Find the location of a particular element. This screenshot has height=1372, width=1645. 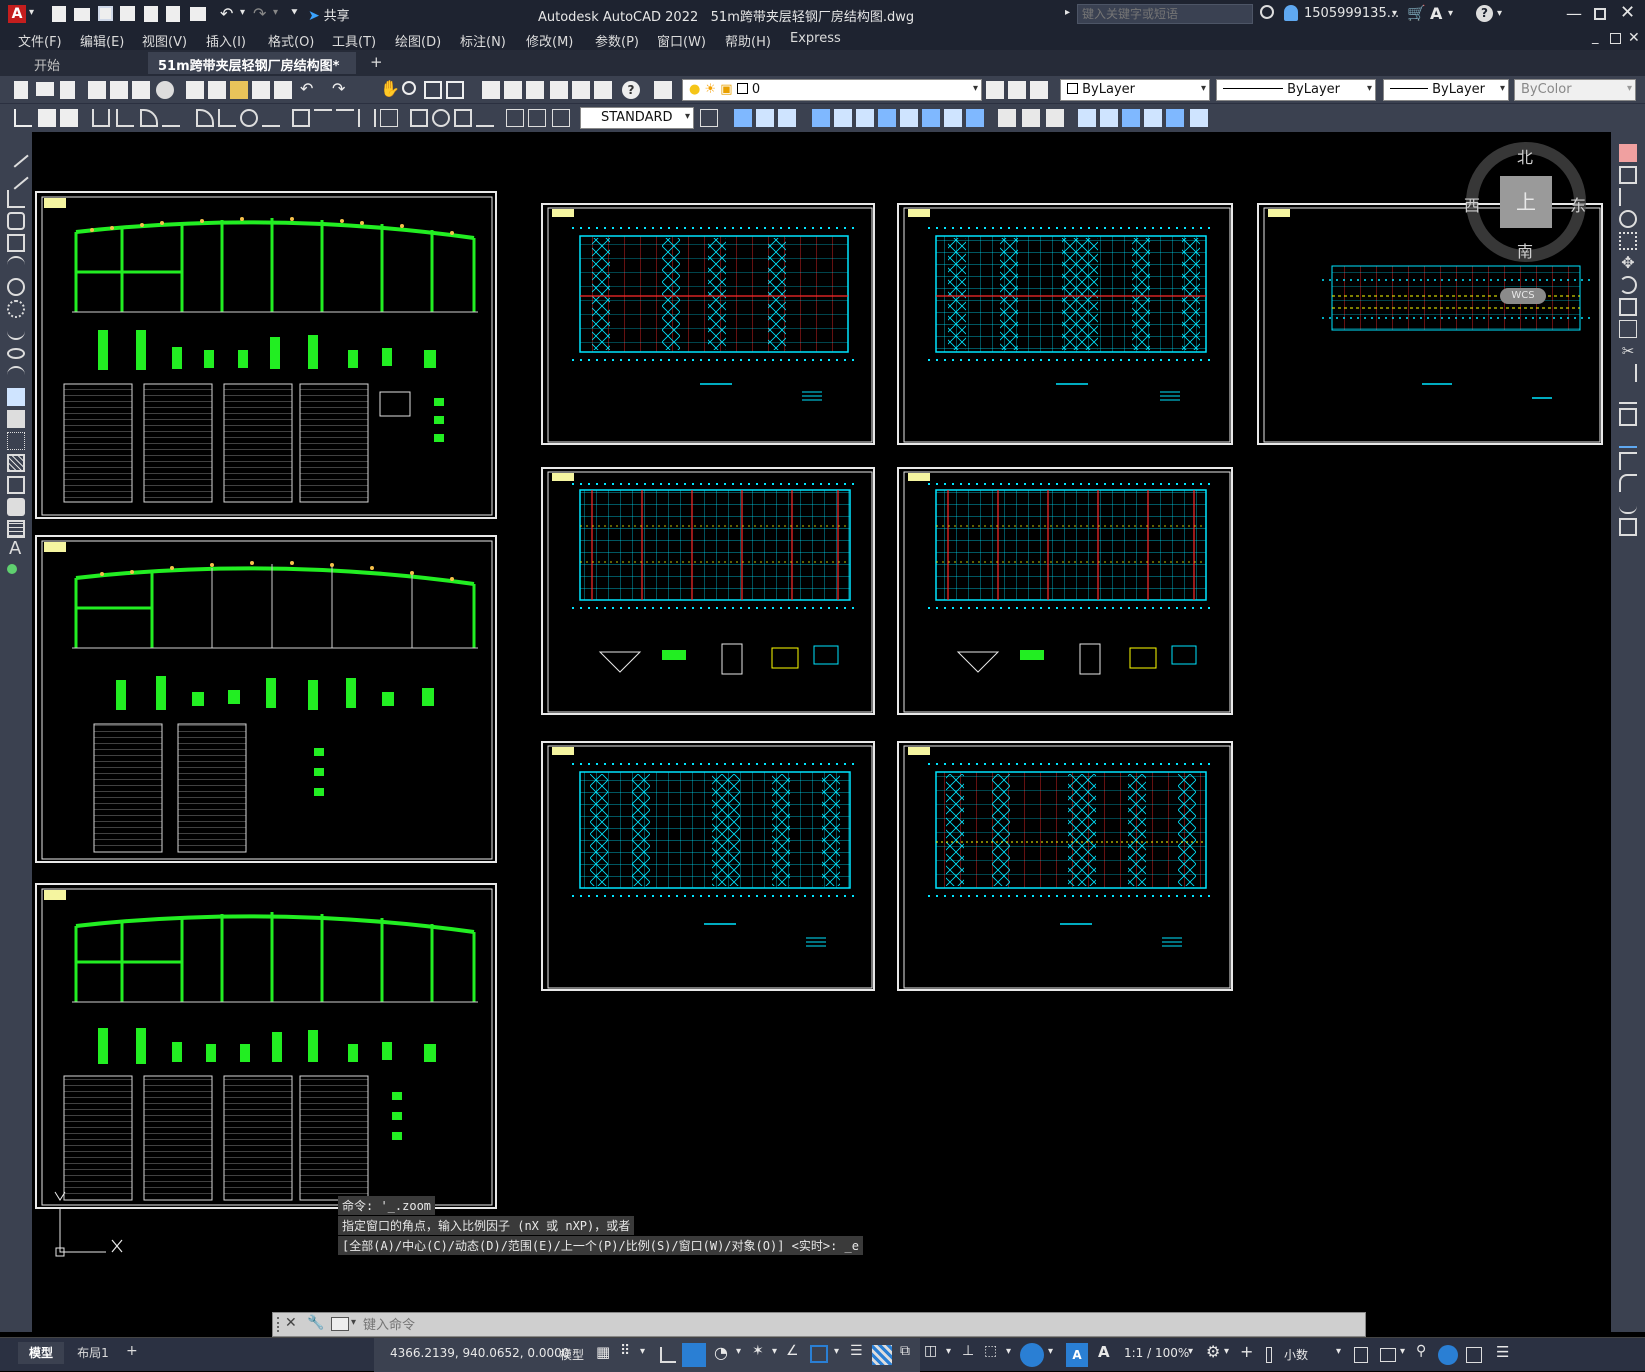

plotstyle-dropdown: ByColor ▾ is located at coordinates (1575, 90).